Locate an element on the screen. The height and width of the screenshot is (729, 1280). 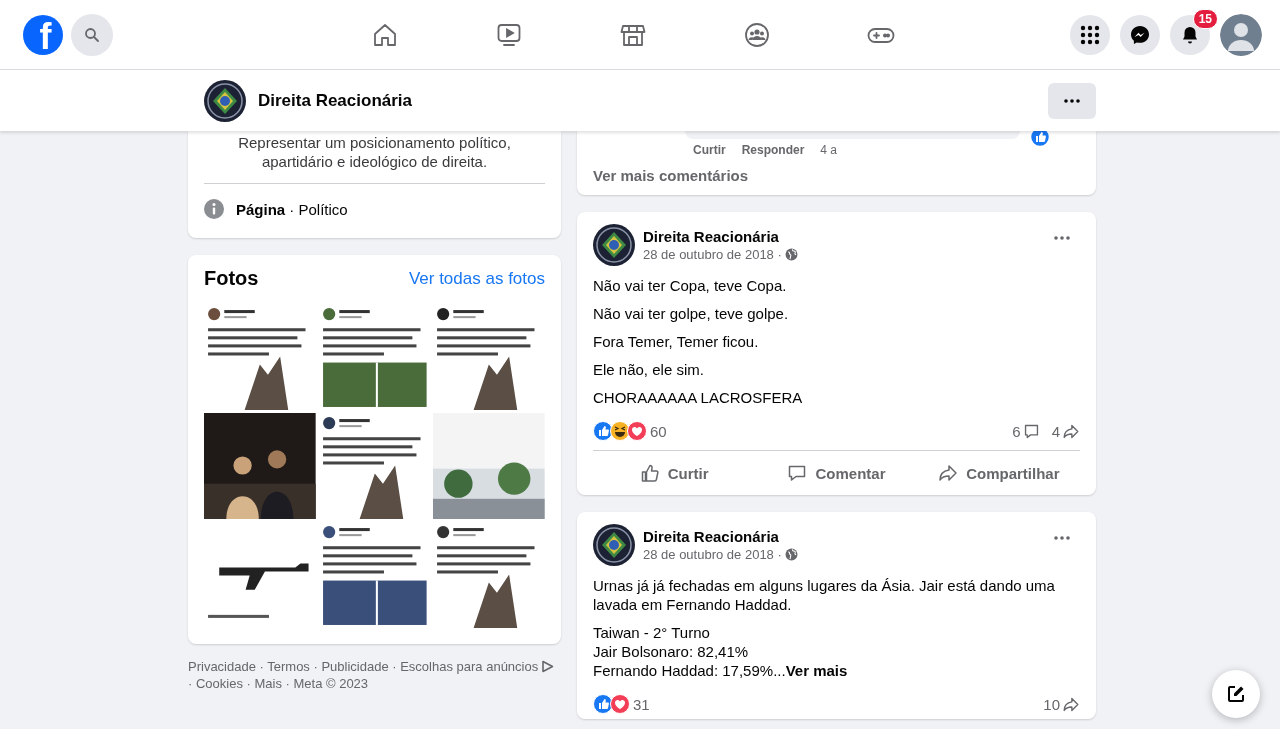
messenger-button is located at coordinates (1140, 34).